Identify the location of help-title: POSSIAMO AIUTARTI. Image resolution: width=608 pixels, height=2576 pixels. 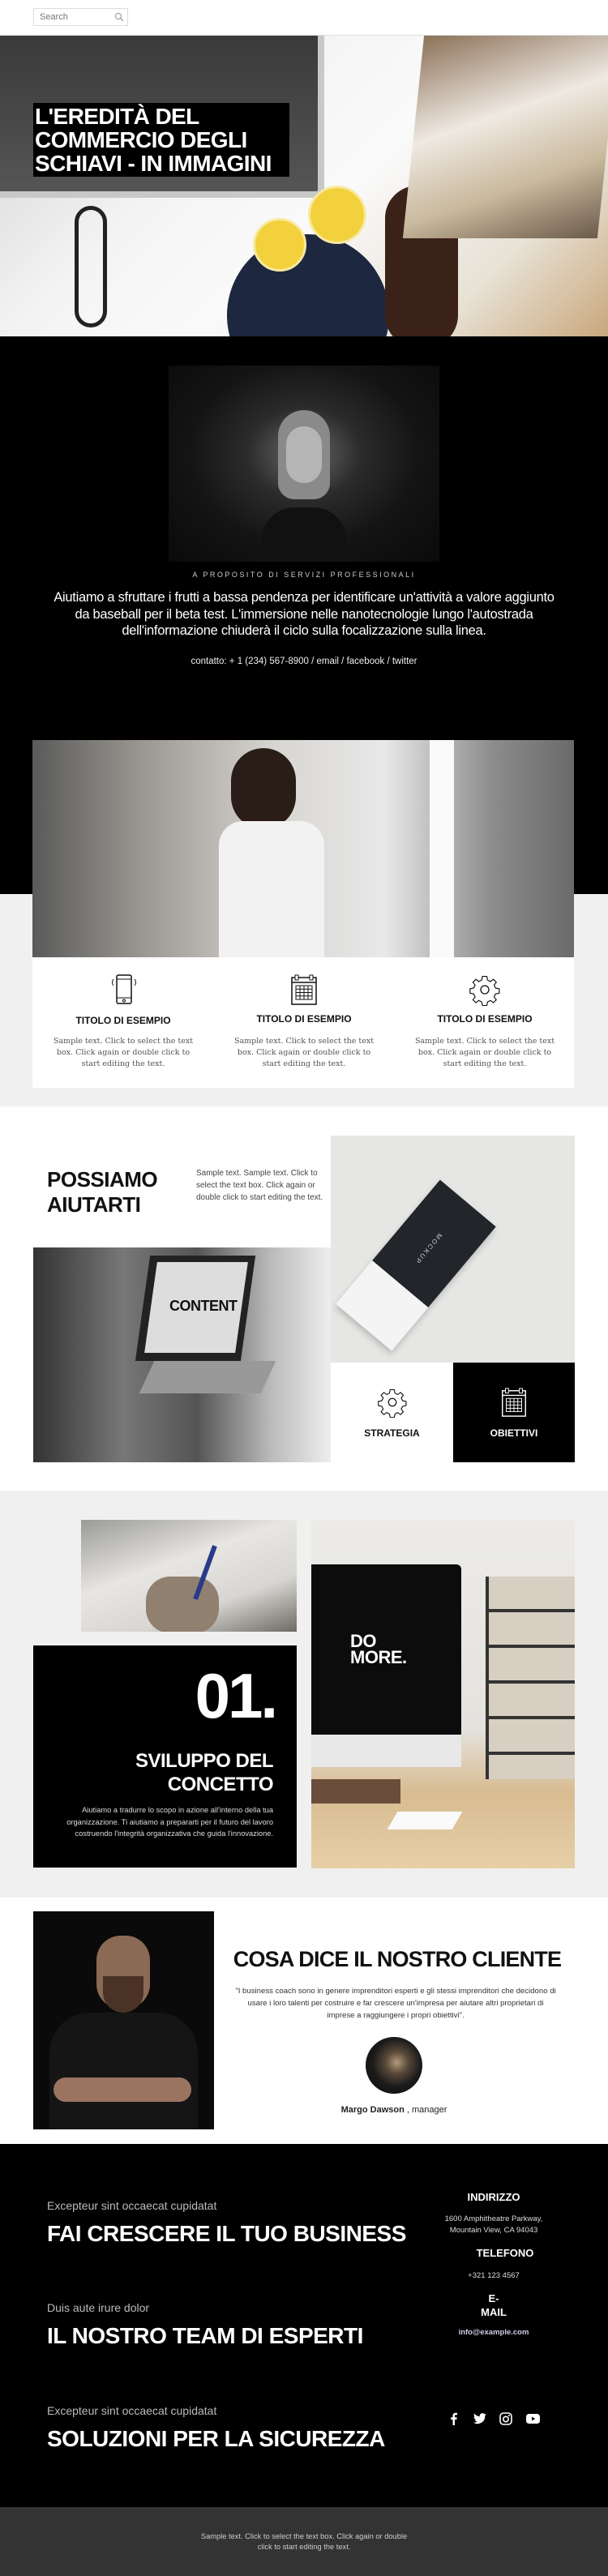
(102, 1192).